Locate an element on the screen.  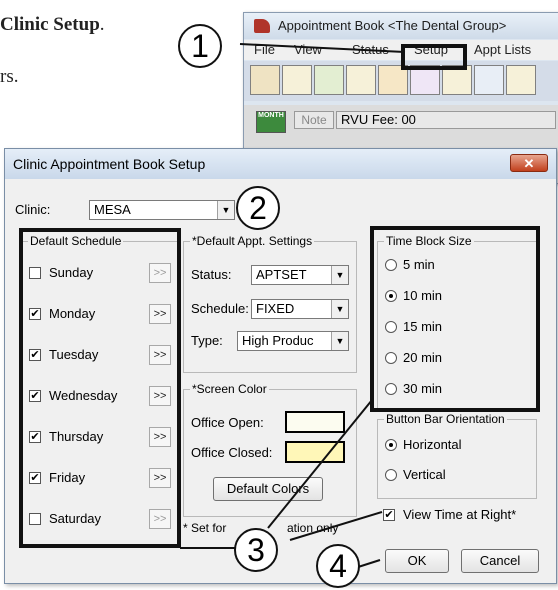
status-select-value: APTSET is located at coordinates (281, 274).